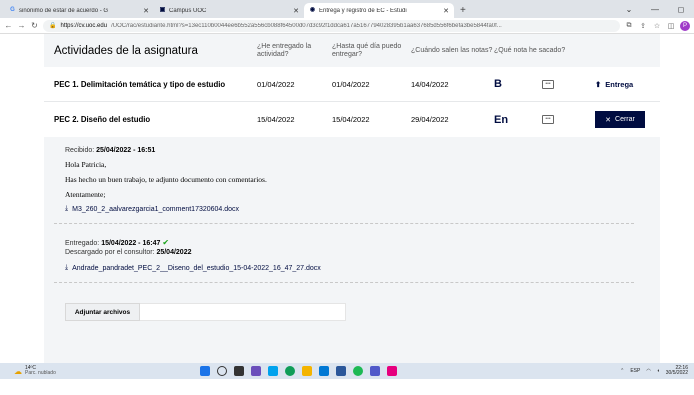  Describe the element at coordinates (205, 371) in the screenshot. I see `windows-start-icon` at that location.